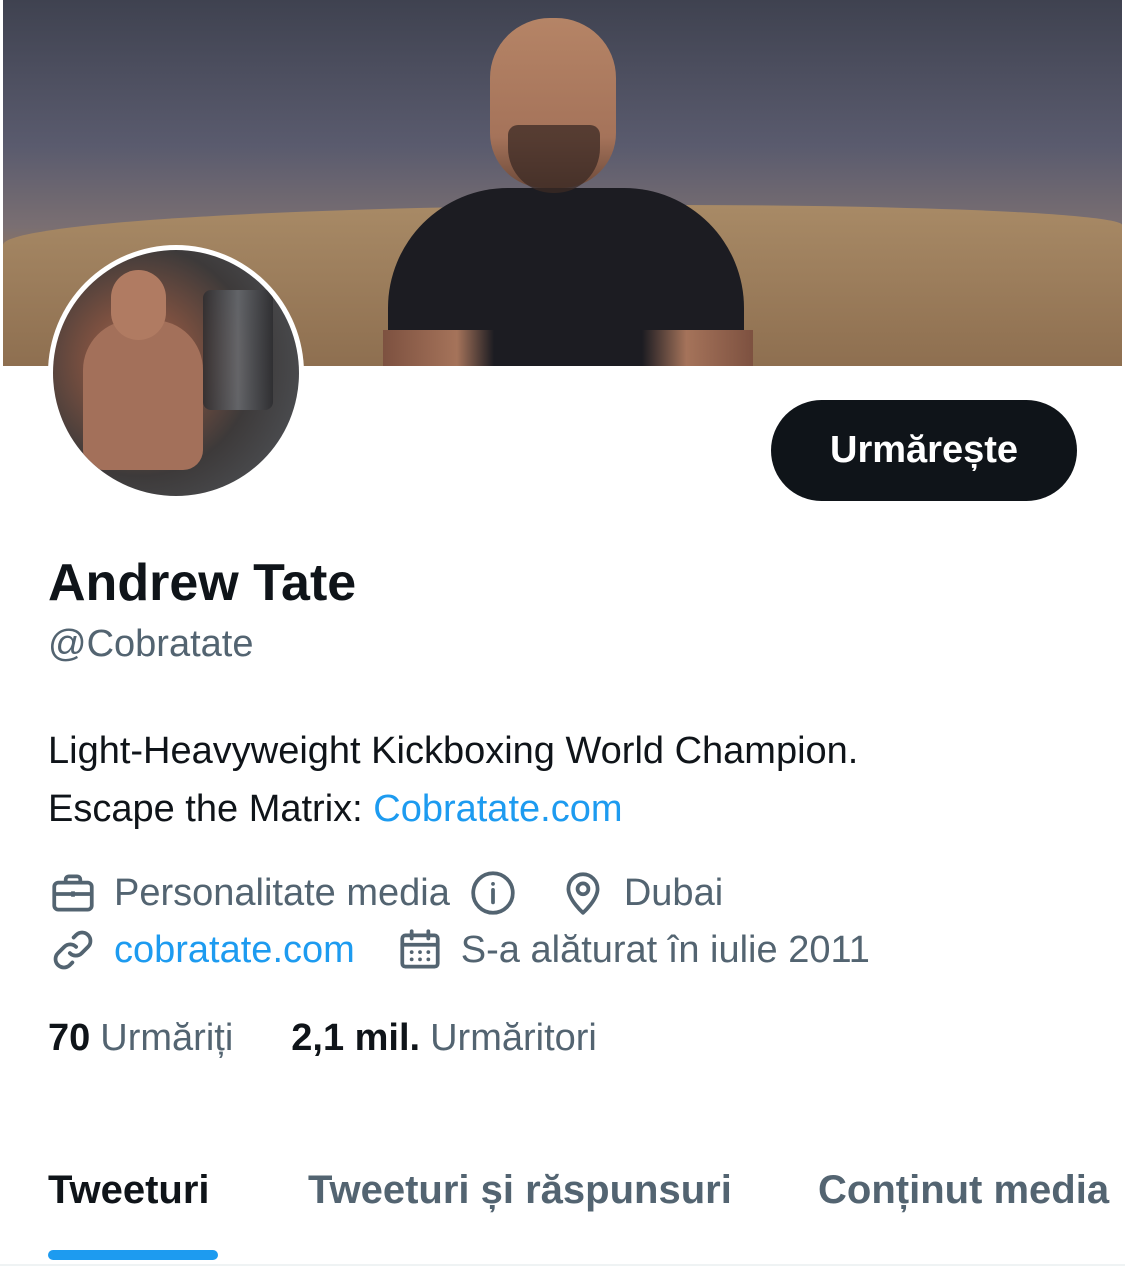 The height and width of the screenshot is (1268, 1125). I want to click on calendar-icon, so click(420, 949).